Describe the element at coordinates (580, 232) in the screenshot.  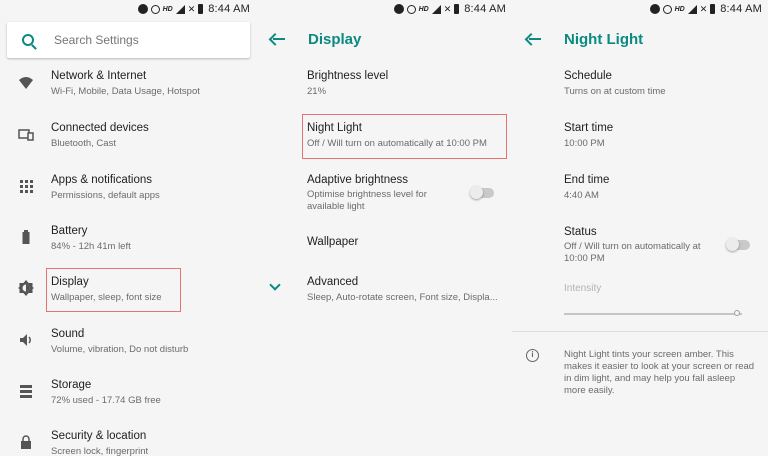
I see `item-title: Status` at that location.